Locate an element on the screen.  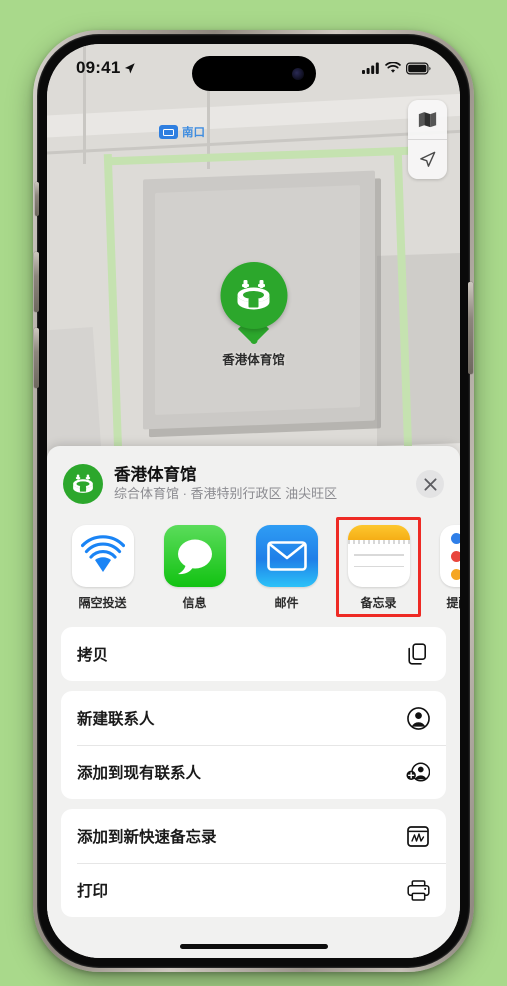
mail-icon is located at coordinates (286, 556).